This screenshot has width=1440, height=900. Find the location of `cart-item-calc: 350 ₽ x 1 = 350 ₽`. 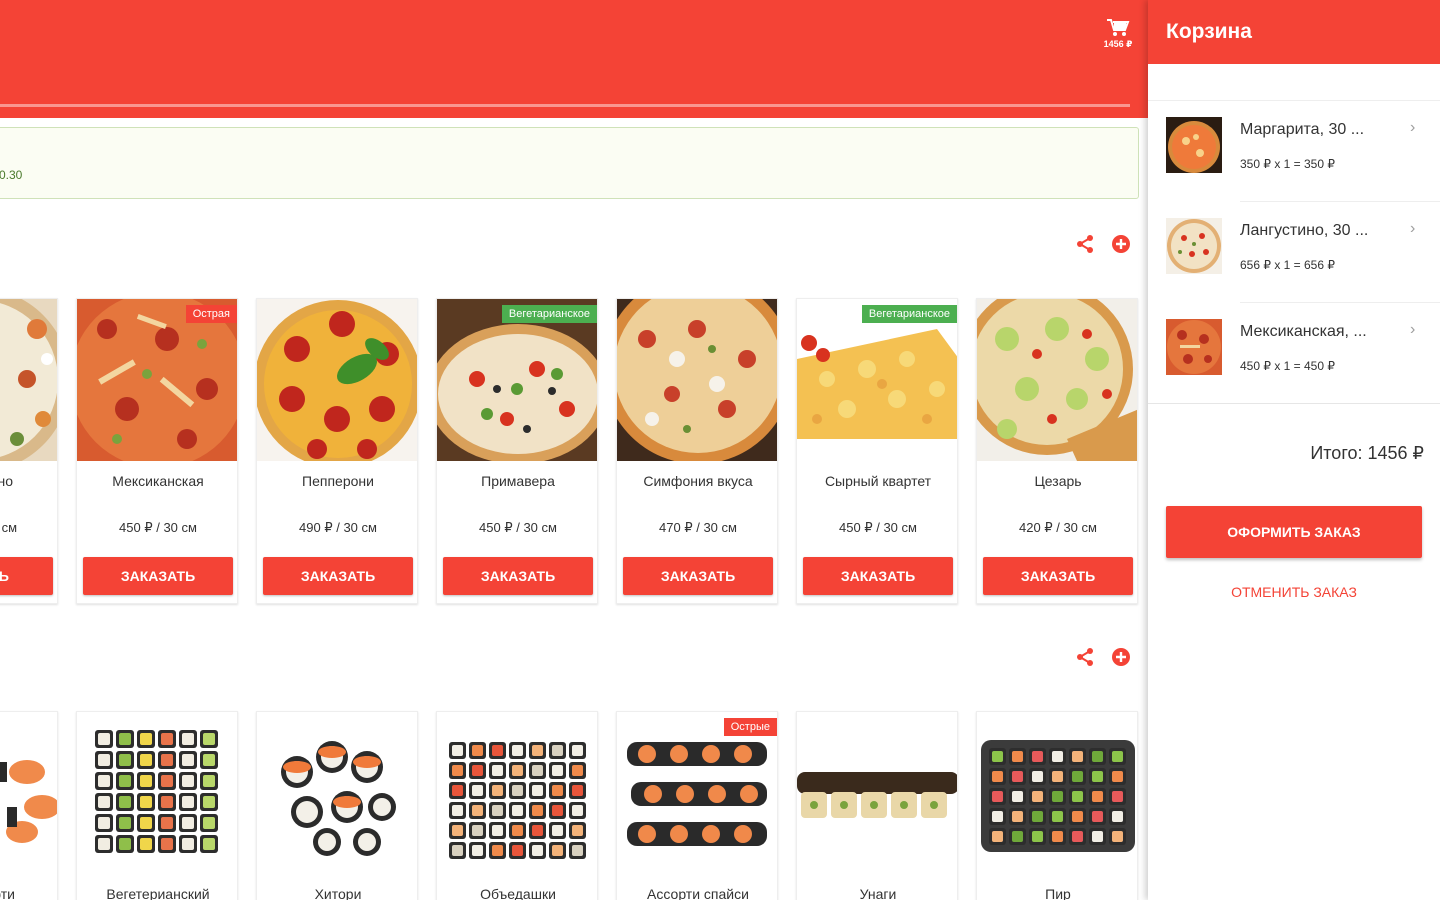

cart-item-calc: 350 ₽ x 1 = 350 ₽ is located at coordinates (1287, 164).